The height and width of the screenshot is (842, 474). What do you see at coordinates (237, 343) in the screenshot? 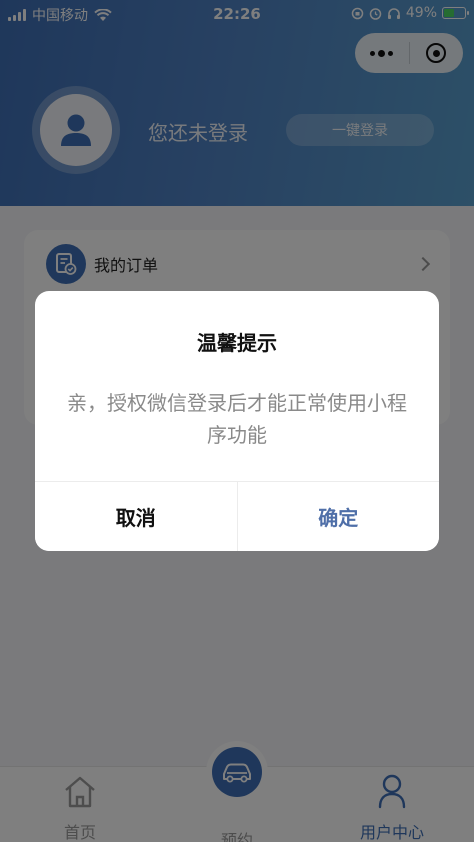
I see `dialog-title: 温馨提示` at bounding box center [237, 343].